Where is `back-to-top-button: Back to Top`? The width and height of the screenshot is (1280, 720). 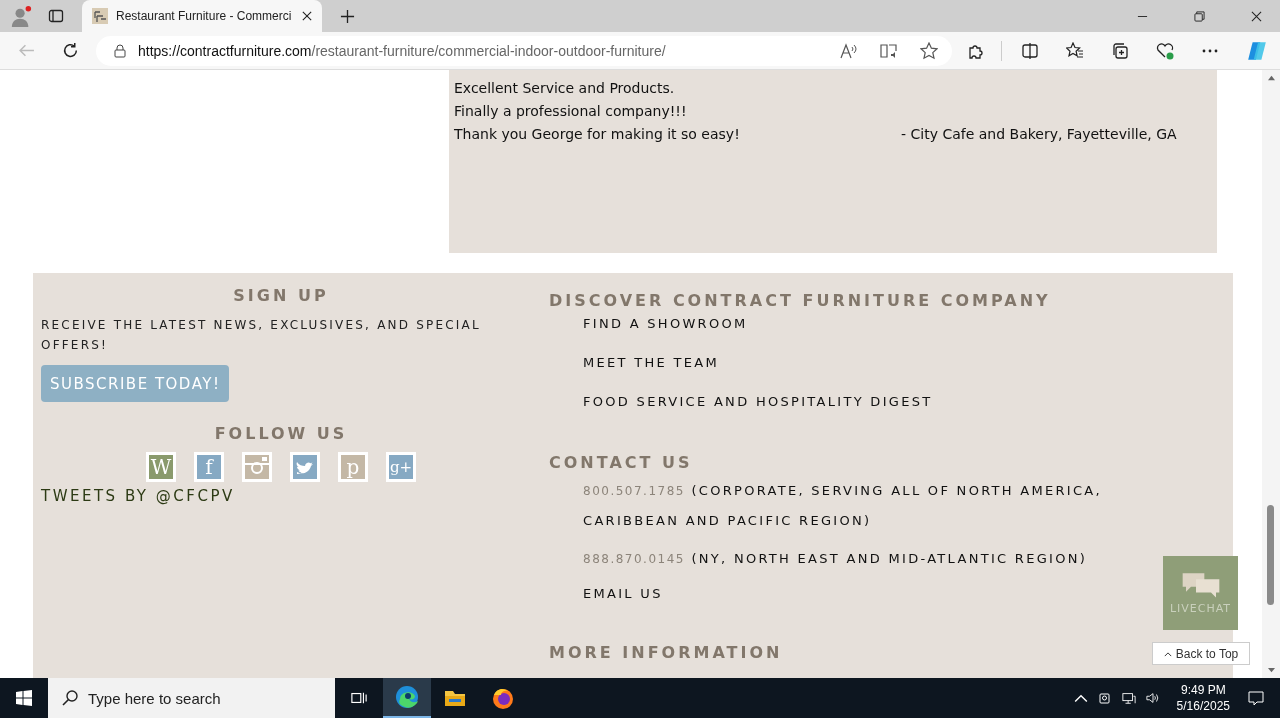 back-to-top-button: Back to Top is located at coordinates (1201, 653).